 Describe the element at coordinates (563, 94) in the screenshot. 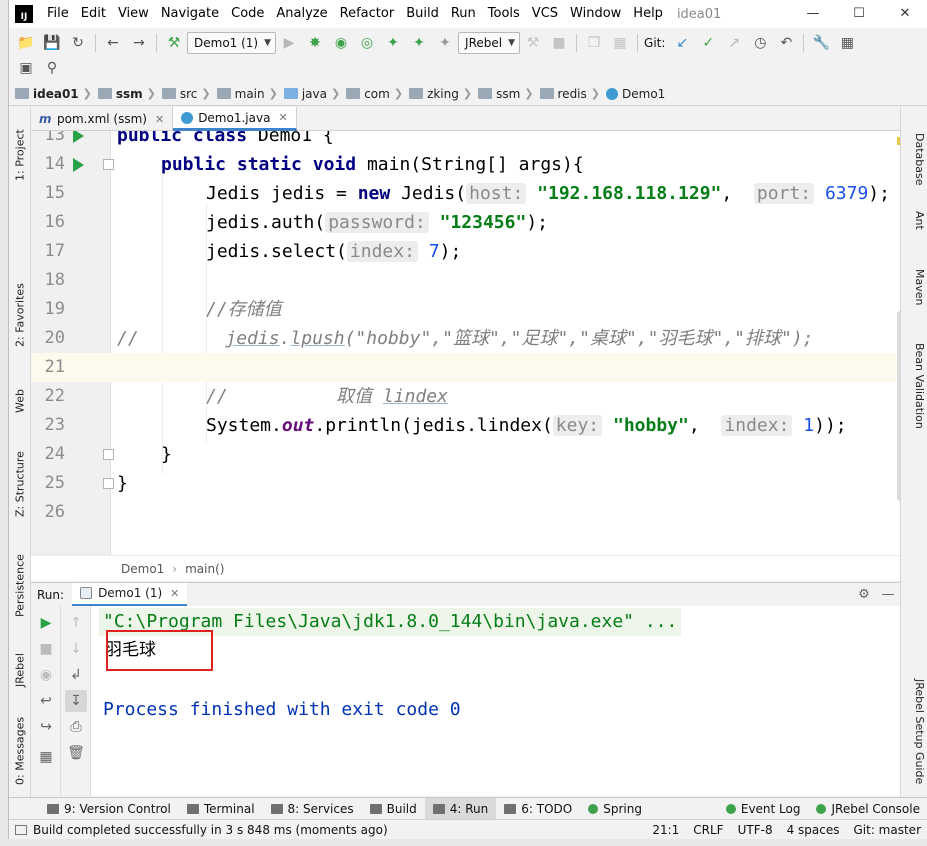

I see `breadcrumb-item: redis` at that location.